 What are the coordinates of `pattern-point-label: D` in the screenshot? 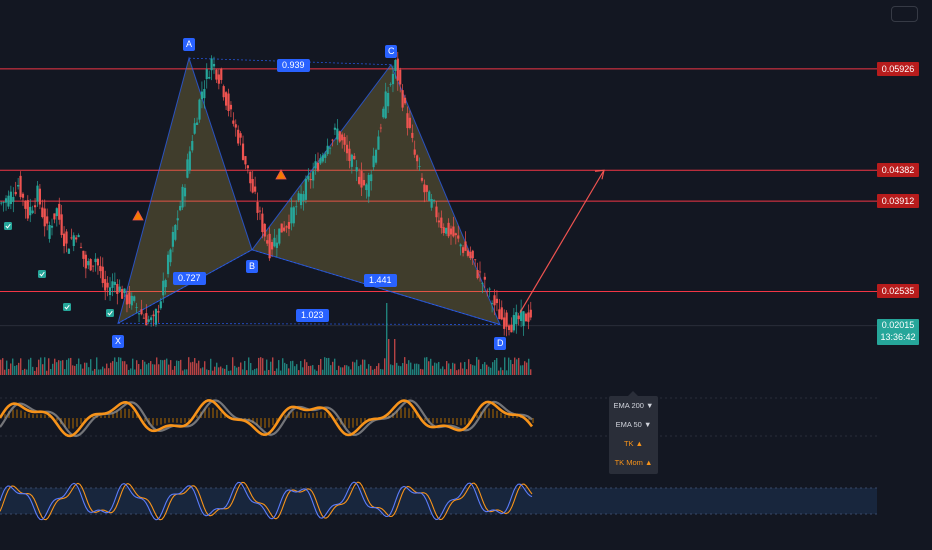 It's located at (500, 343).